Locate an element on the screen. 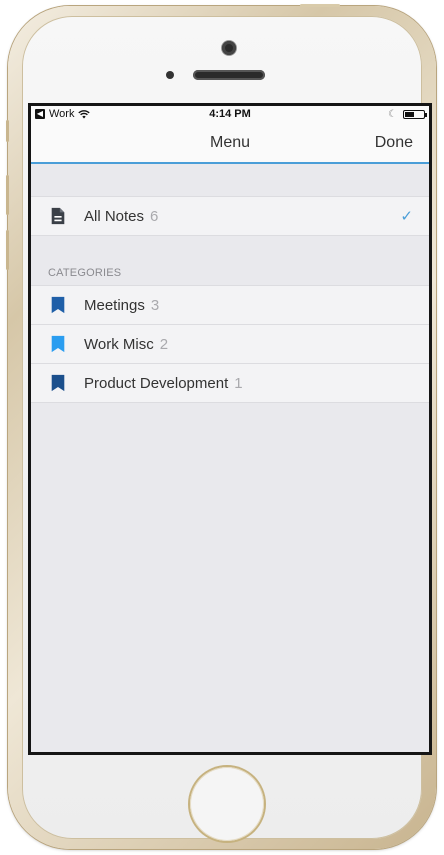 This screenshot has width=444, height=855. battery-icon is located at coordinates (415, 114).